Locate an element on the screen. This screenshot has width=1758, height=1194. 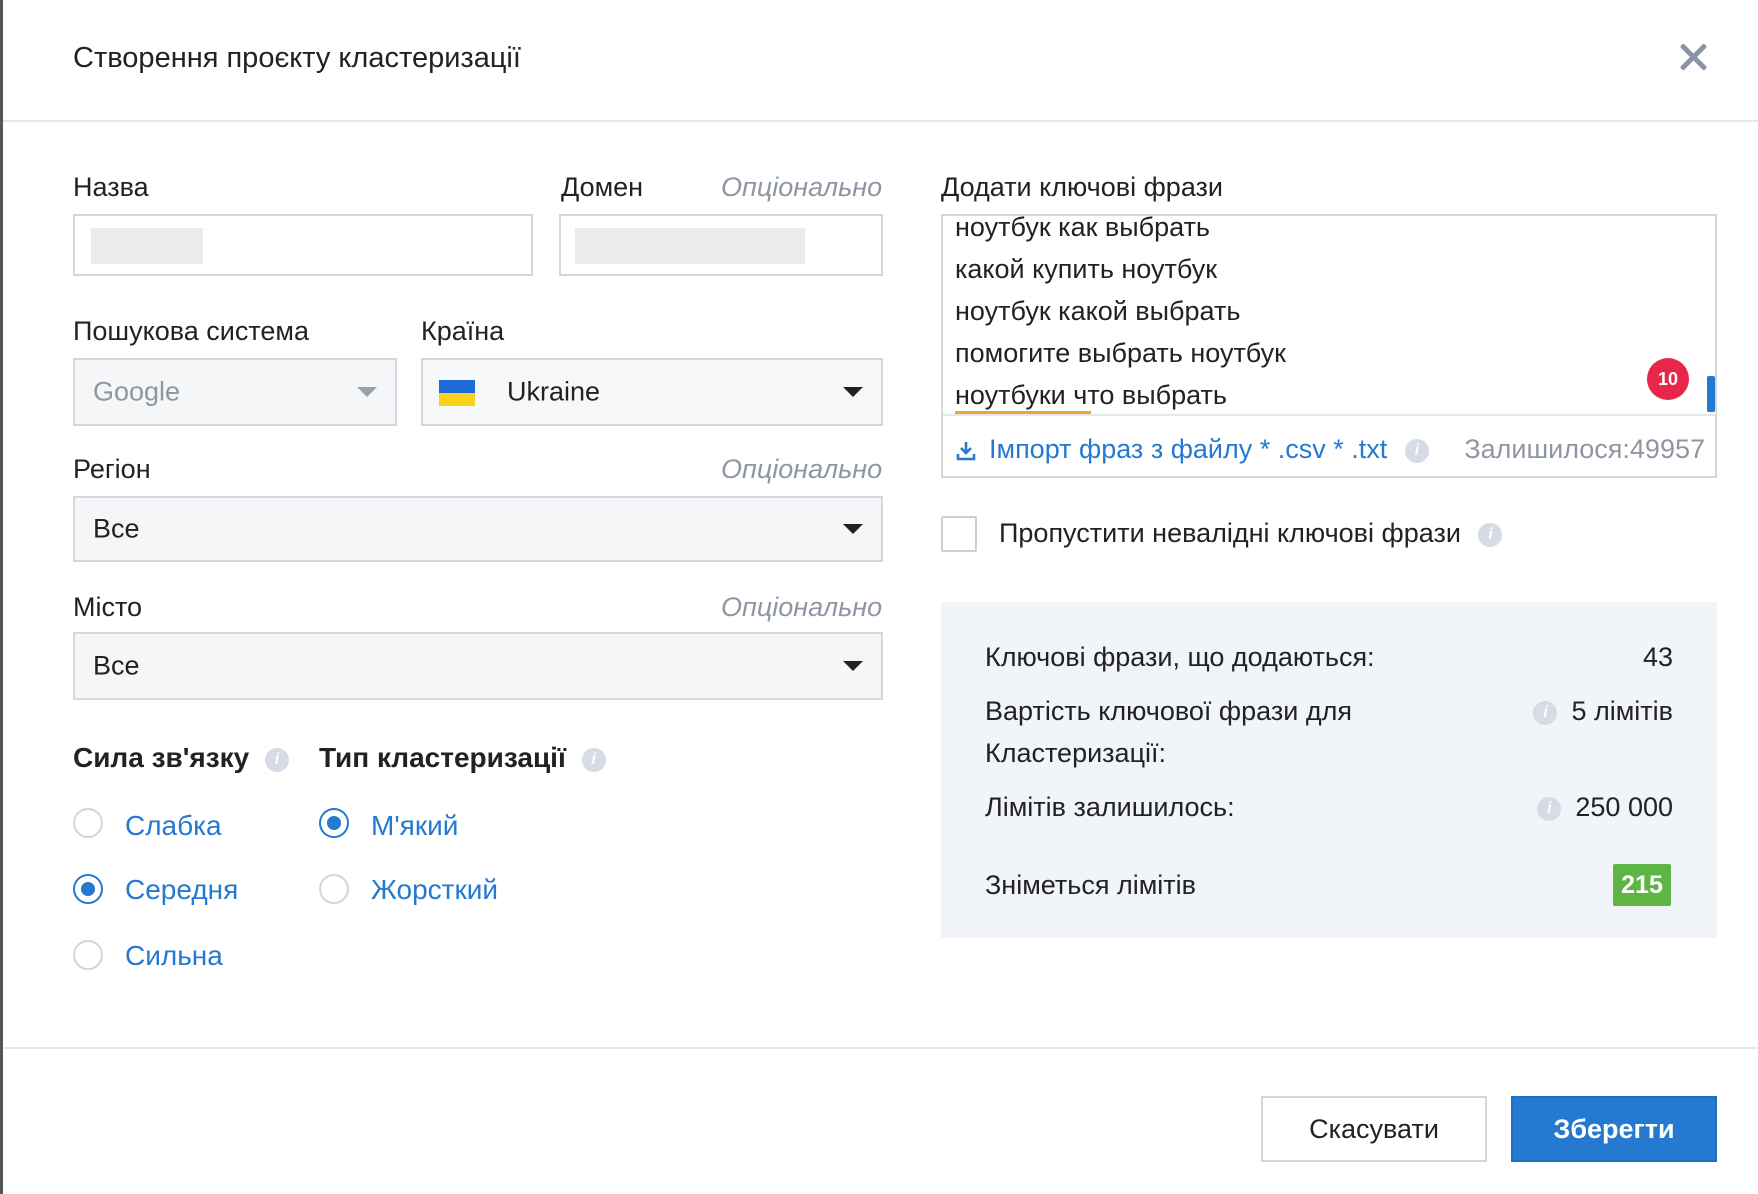
radio-cluster-hard is located at coordinates (334, 889).